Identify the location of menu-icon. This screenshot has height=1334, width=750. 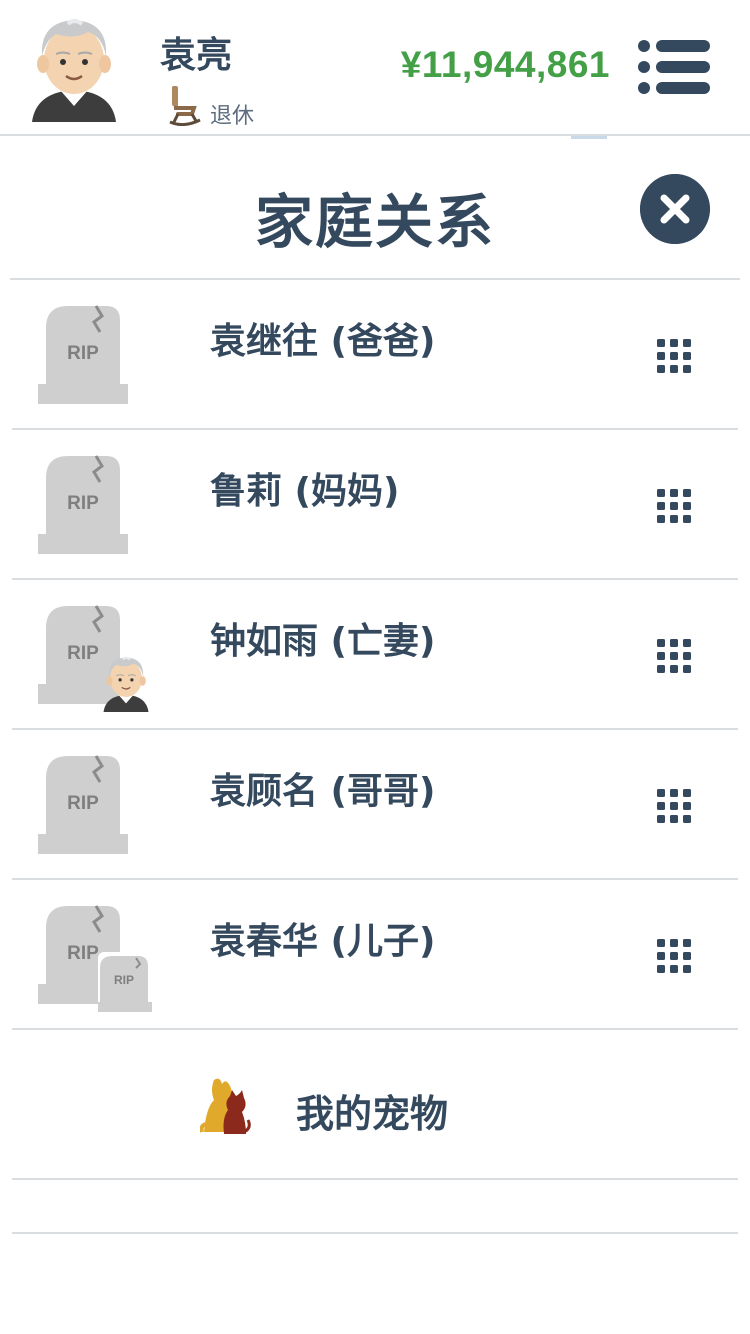
(674, 67).